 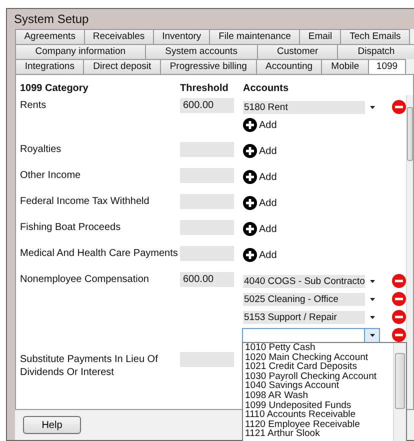 What do you see at coordinates (55, 88) in the screenshot?
I see `column-header: 1099 Category` at bounding box center [55, 88].